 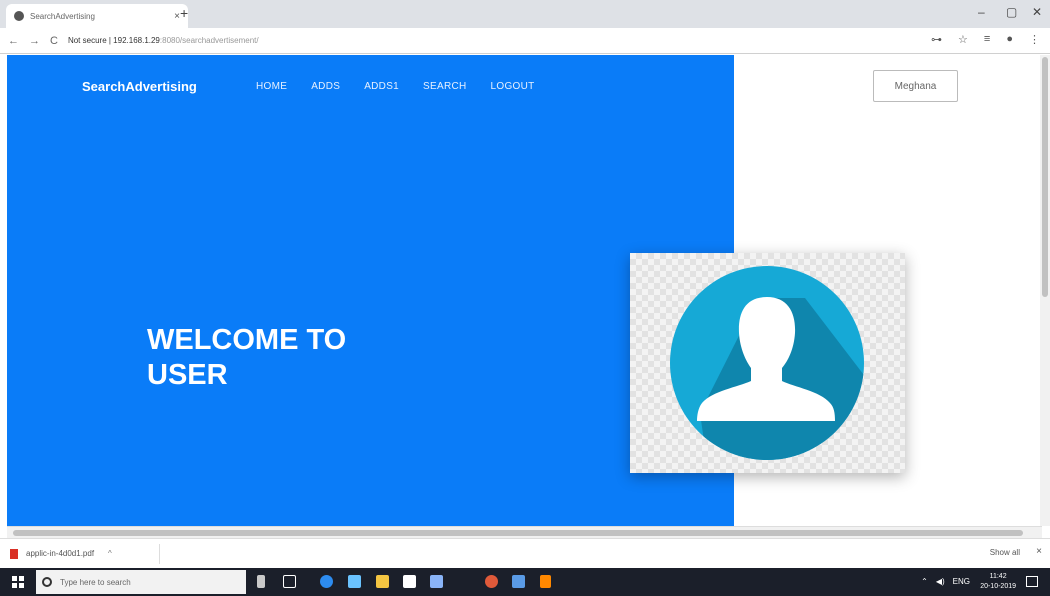 I want to click on nav-logout: LOGOUT, so click(x=513, y=86).